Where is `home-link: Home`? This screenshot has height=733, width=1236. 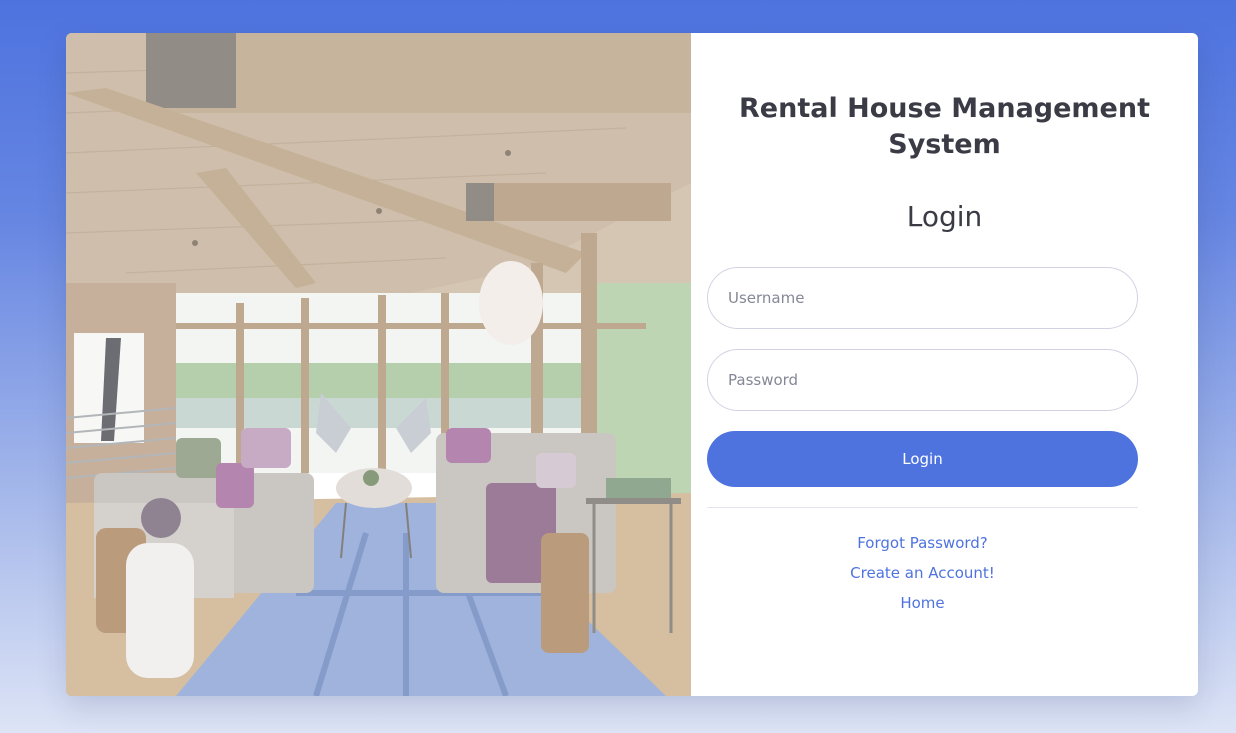 home-link: Home is located at coordinates (922, 603).